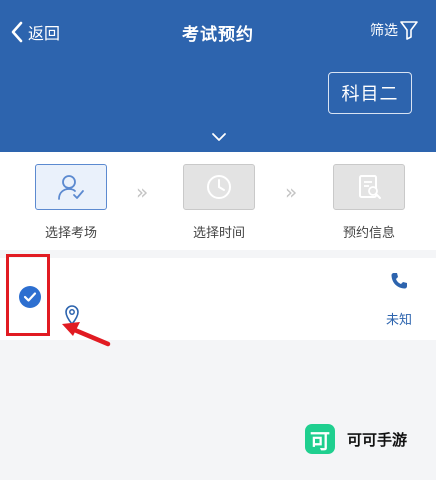  What do you see at coordinates (28, 295) in the screenshot?
I see `annotation-highlight` at bounding box center [28, 295].